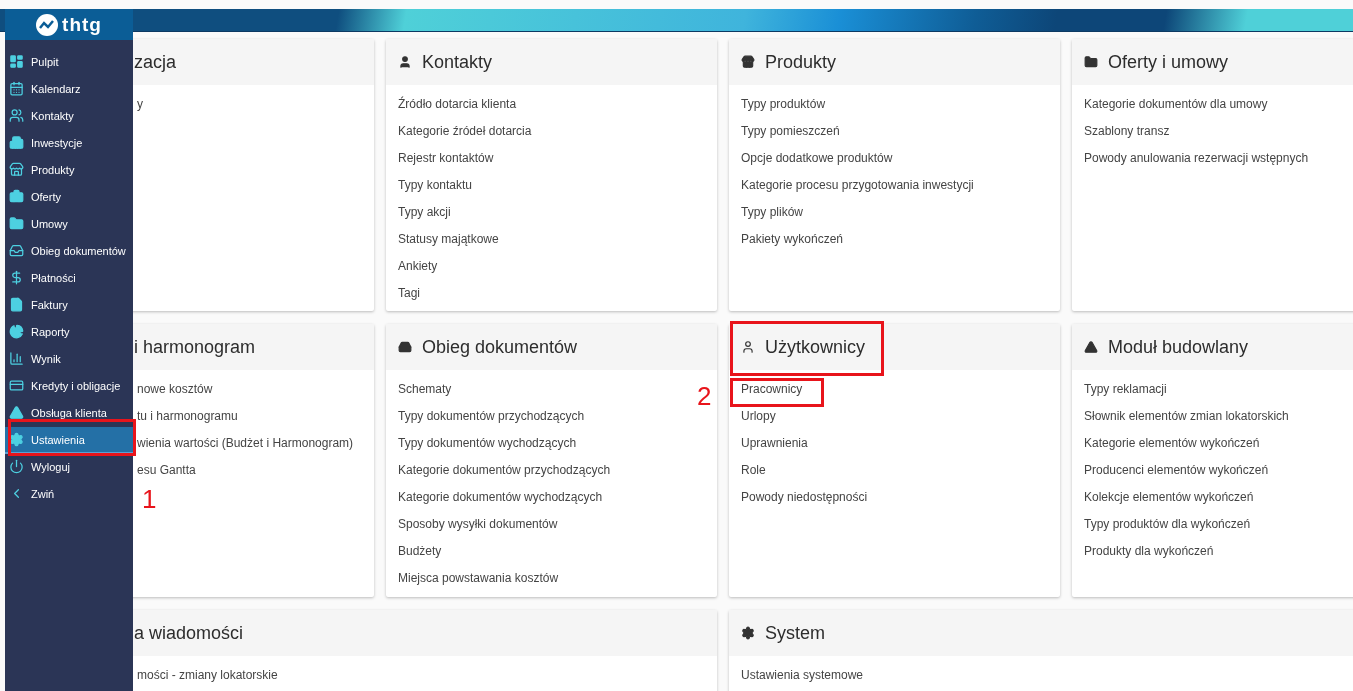 The height and width of the screenshot is (691, 1353). Describe the element at coordinates (815, 347) in the screenshot. I see `card-title: Użytkownicy` at that location.